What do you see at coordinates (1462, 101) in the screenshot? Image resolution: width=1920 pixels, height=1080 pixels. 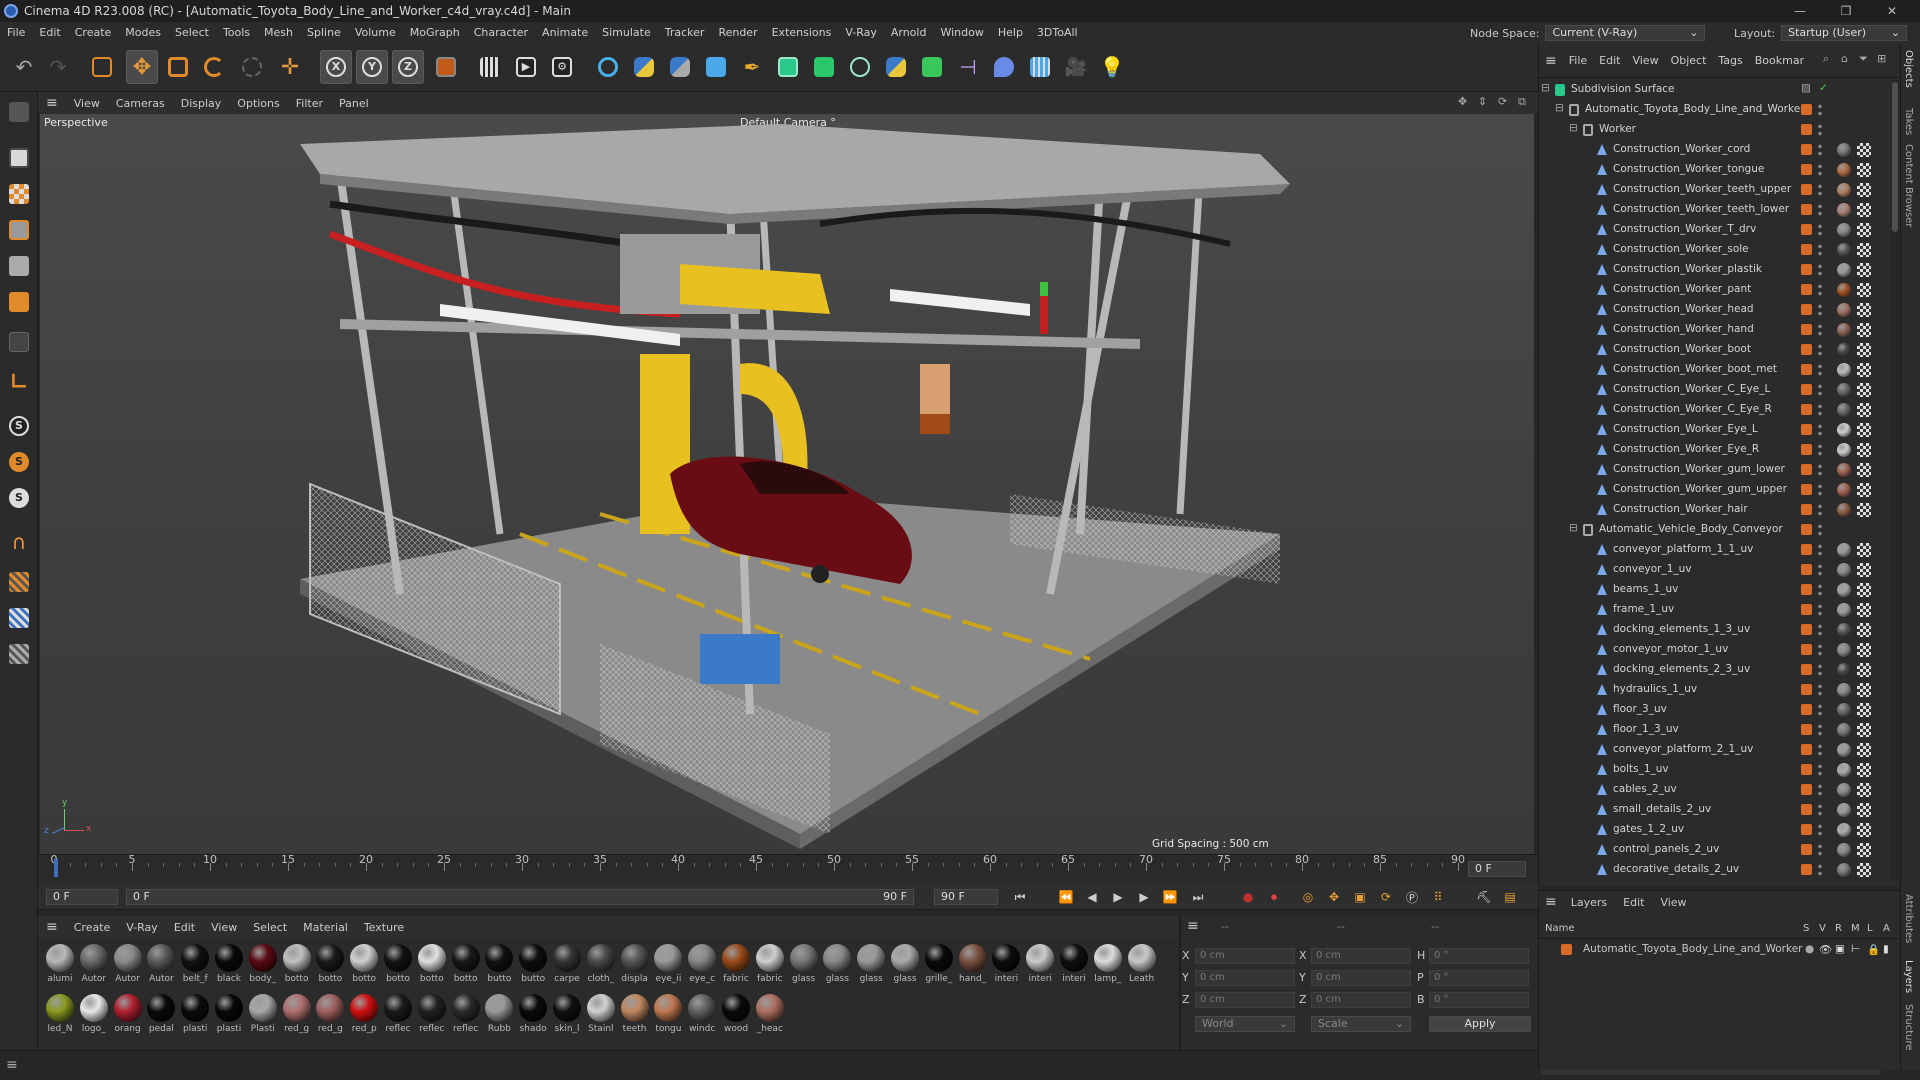 I see `viewport-move-icon: ✥` at bounding box center [1462, 101].